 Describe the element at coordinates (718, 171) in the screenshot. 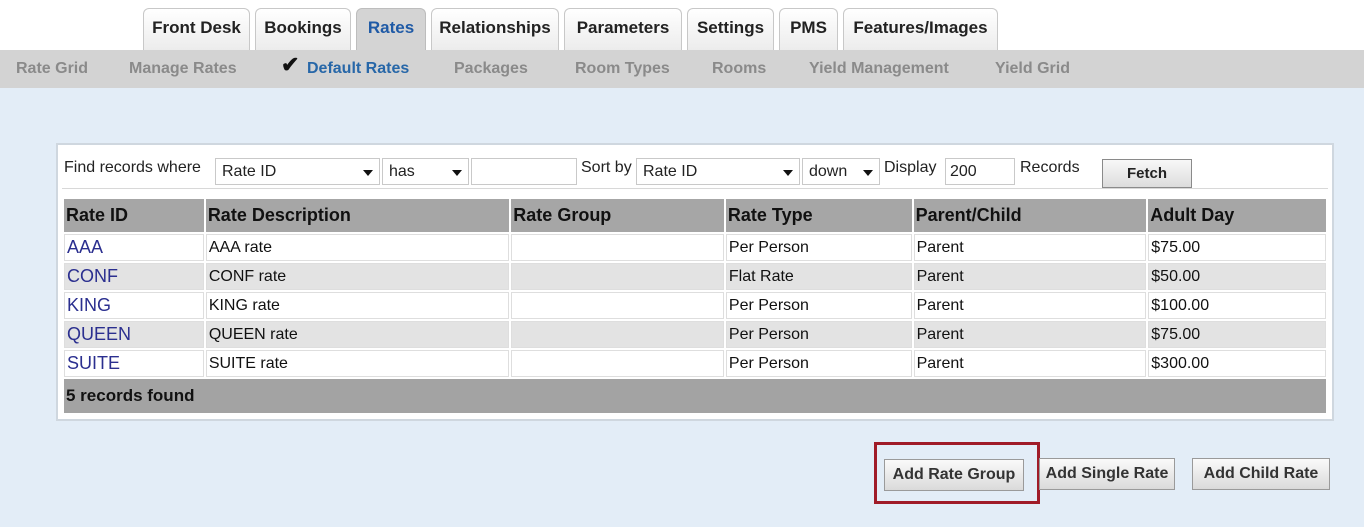

I see `sort-field-select: Rate ID` at that location.